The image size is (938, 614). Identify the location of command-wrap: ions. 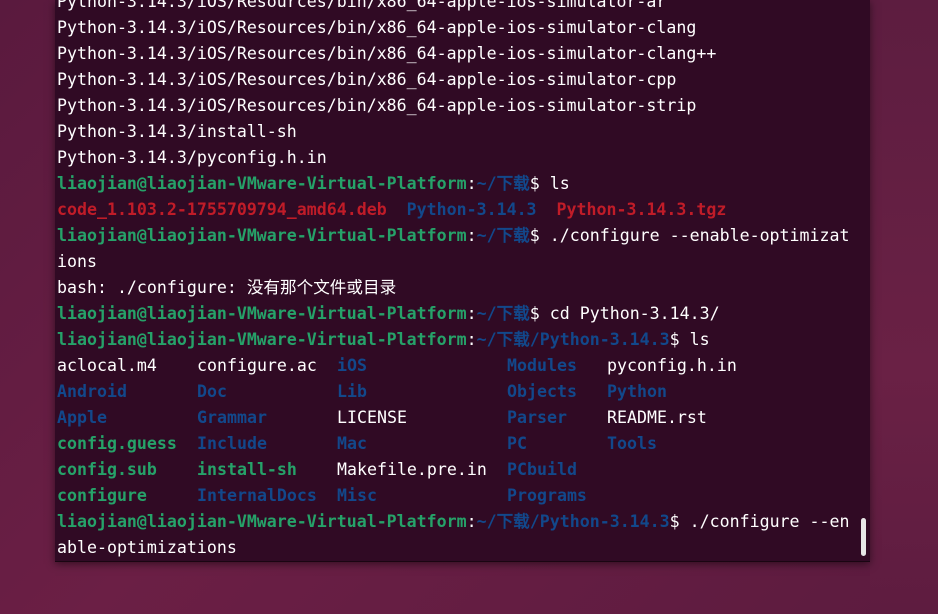
(77, 261).